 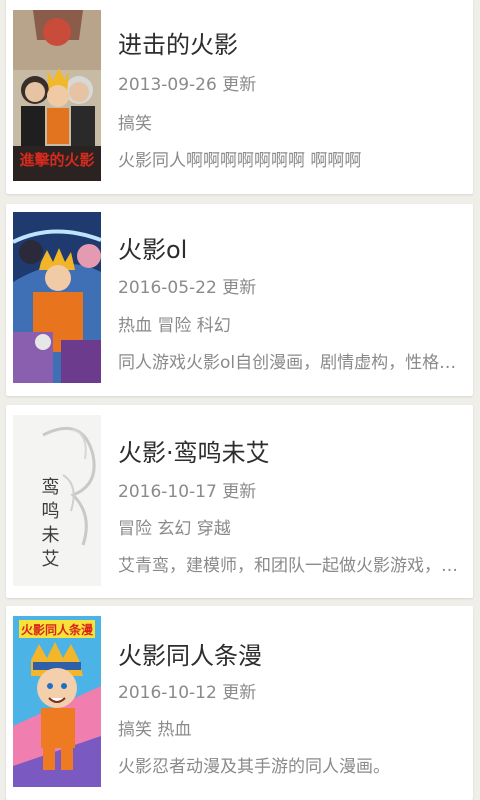 I want to click on comic-cover-image: 火影同人条漫, so click(x=57, y=701).